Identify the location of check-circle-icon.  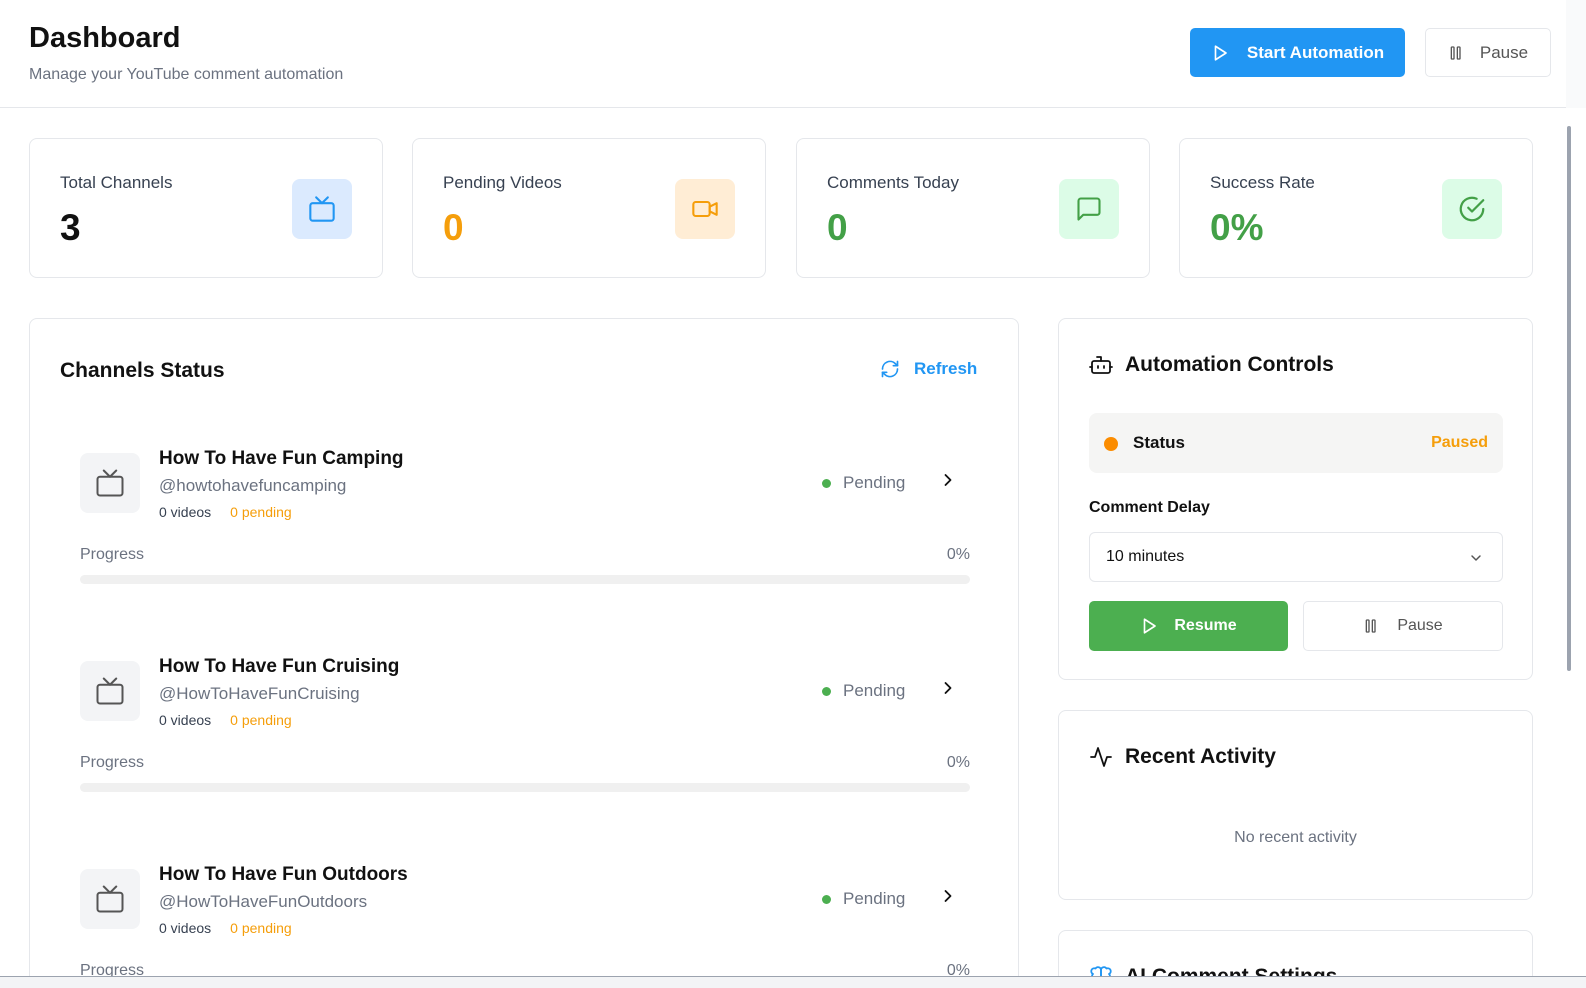
(1472, 209).